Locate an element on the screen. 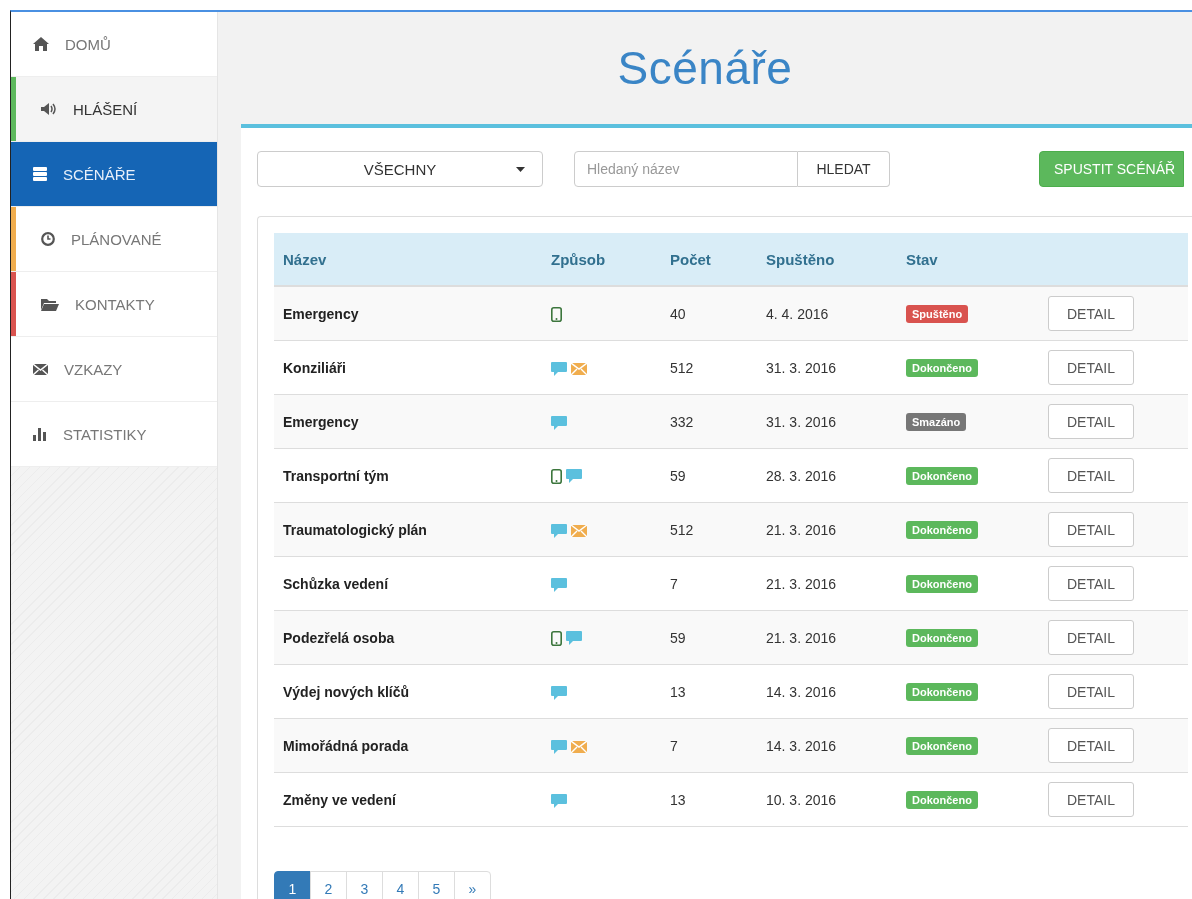  sidebar-item: KONTAKTY is located at coordinates (114, 304).